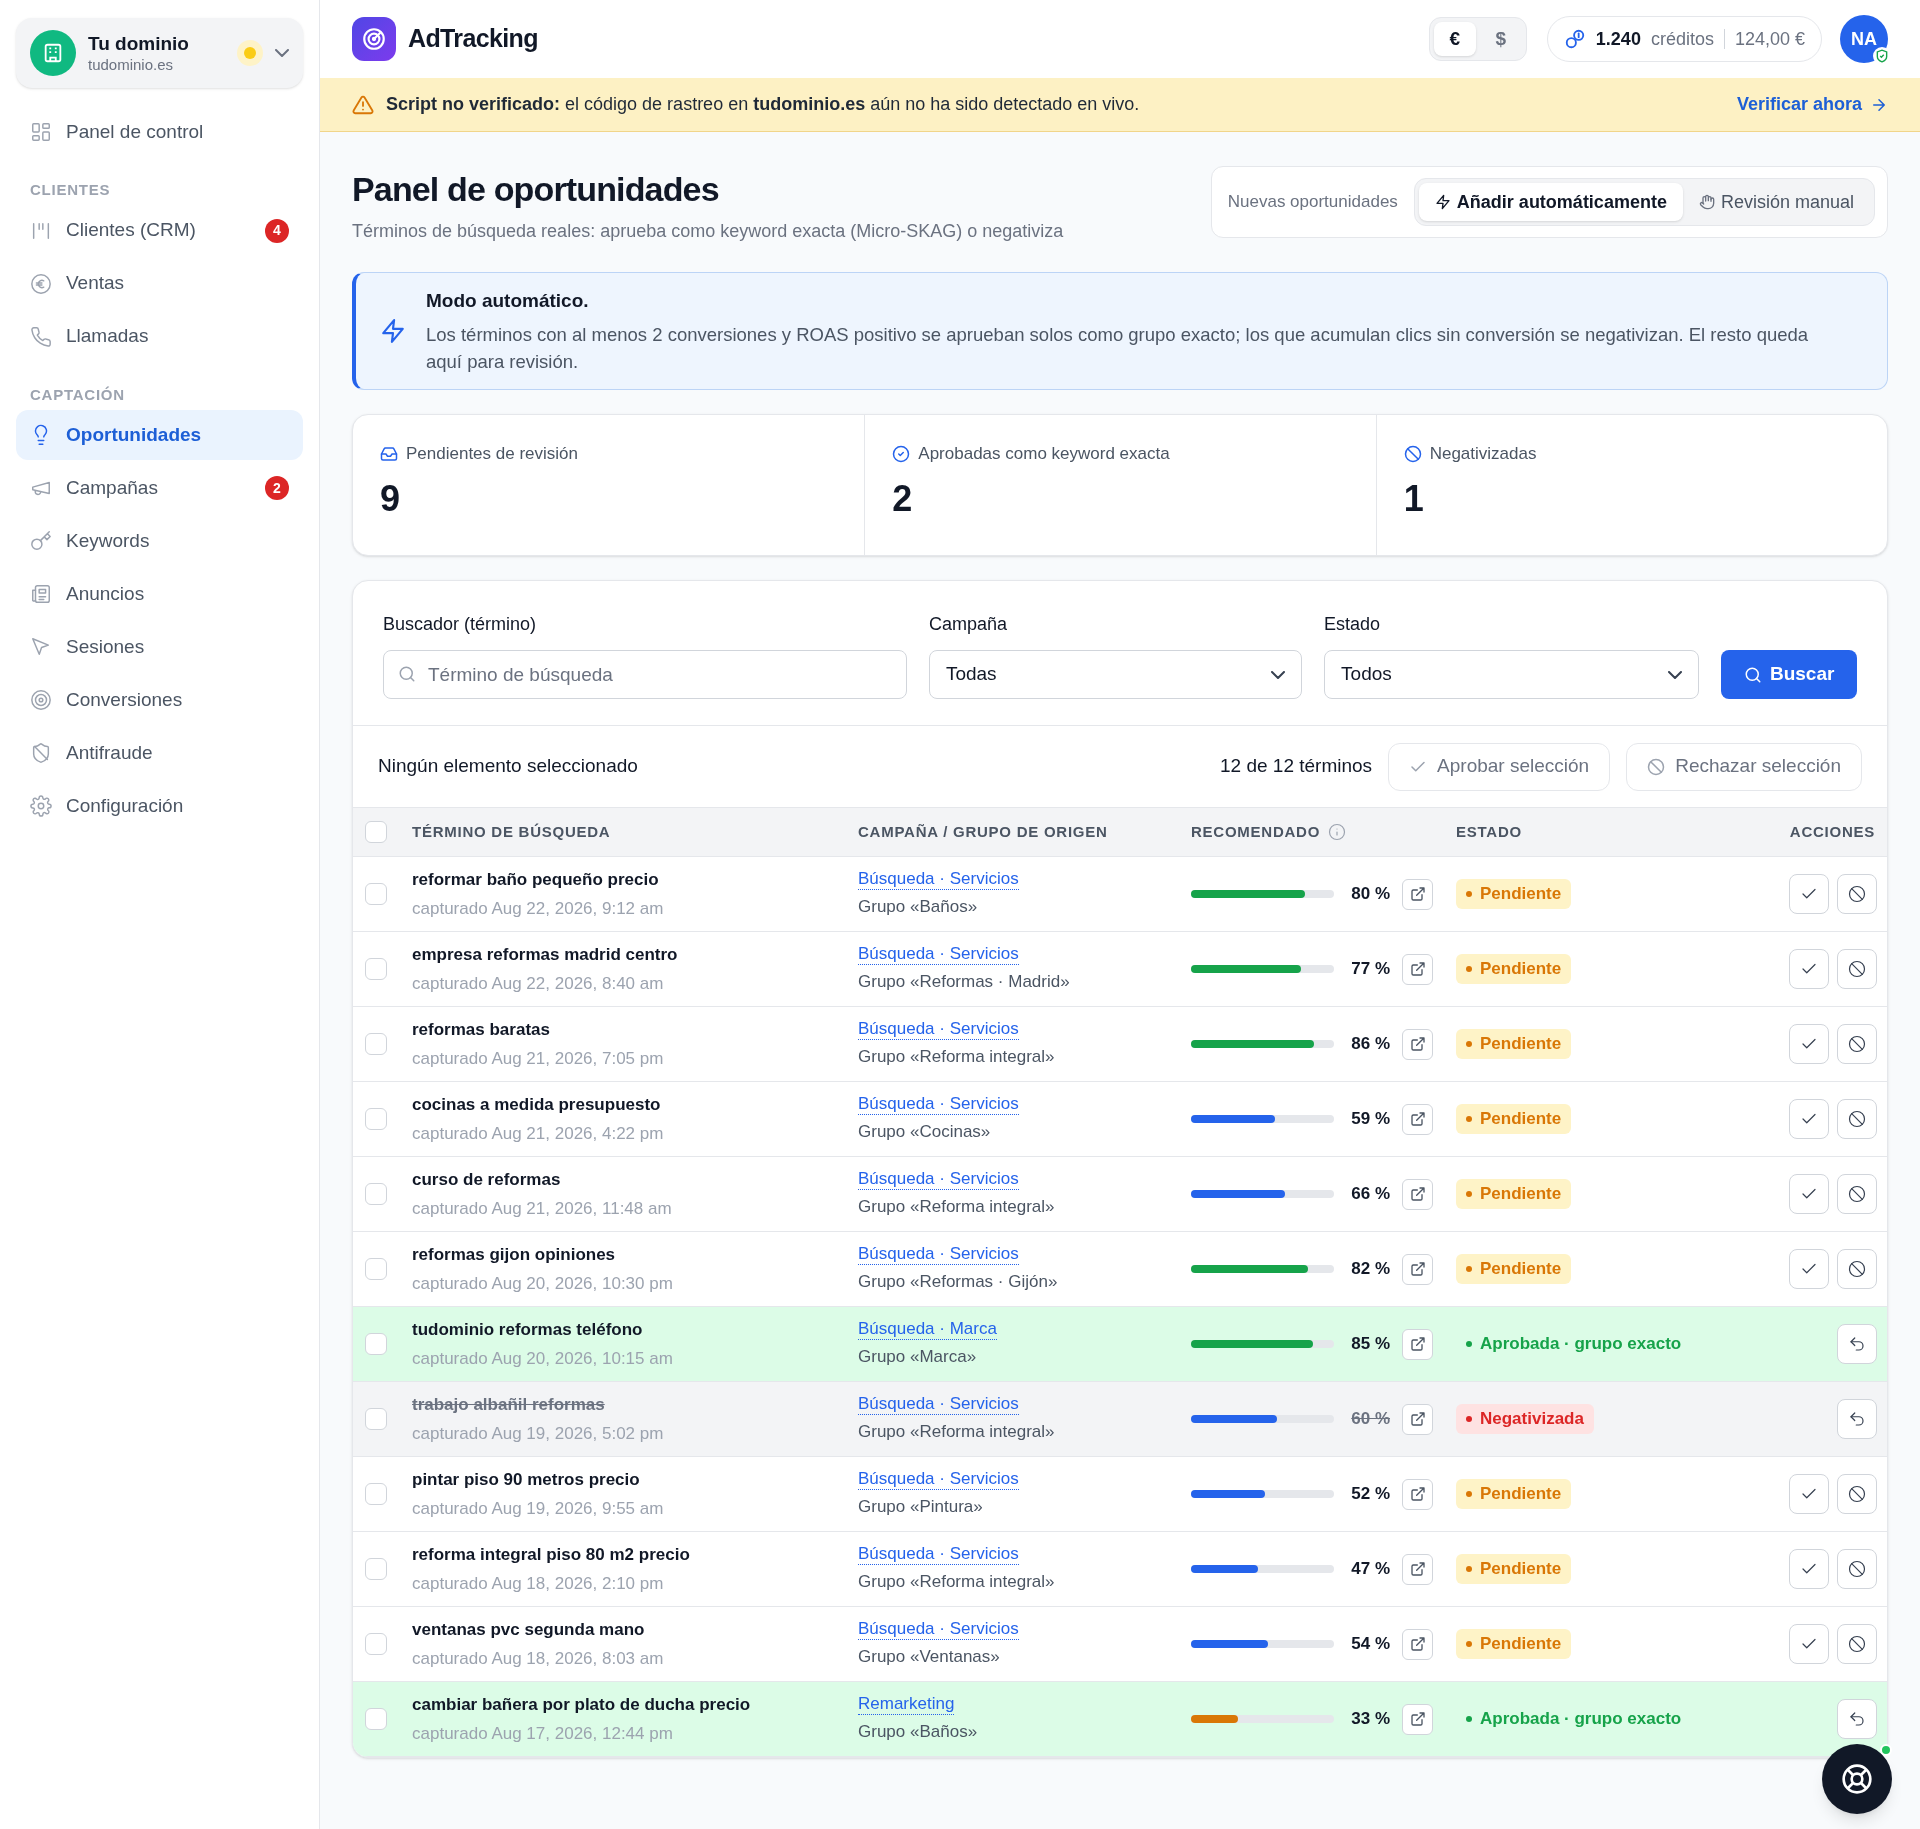 The height and width of the screenshot is (1829, 1920). What do you see at coordinates (376, 832) in the screenshot?
I see `select-all-checkbox` at bounding box center [376, 832].